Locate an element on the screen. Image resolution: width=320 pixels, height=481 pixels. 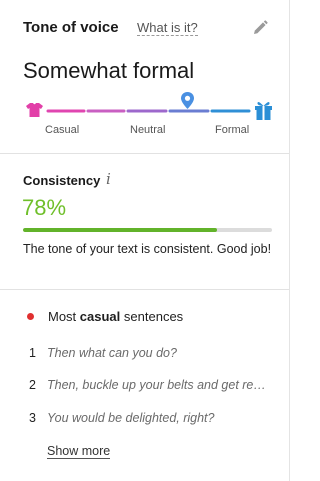
sentence-number: 1 is located at coordinates (32, 353).